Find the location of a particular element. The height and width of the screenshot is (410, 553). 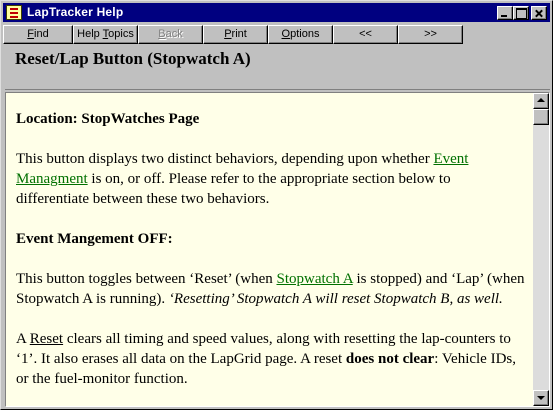

window-title: LapTracker Help is located at coordinates (75, 12).